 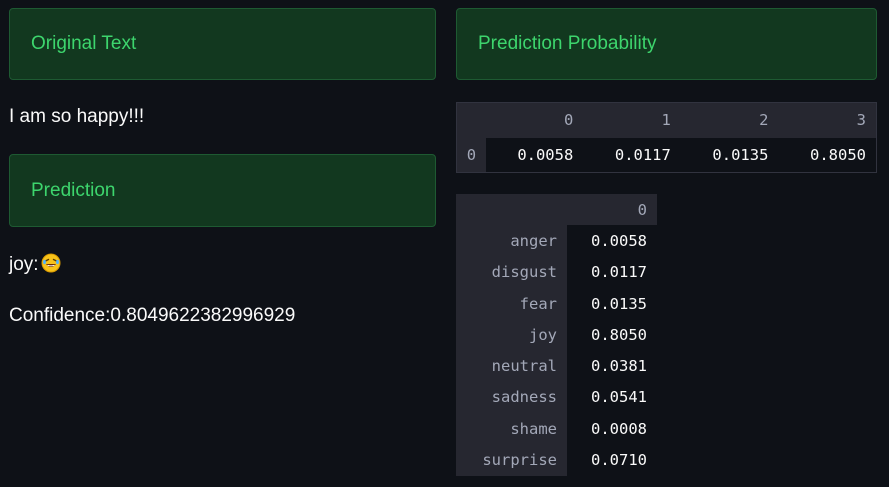 What do you see at coordinates (612, 429) in the screenshot?
I see `table-cell: 0.0008` at bounding box center [612, 429].